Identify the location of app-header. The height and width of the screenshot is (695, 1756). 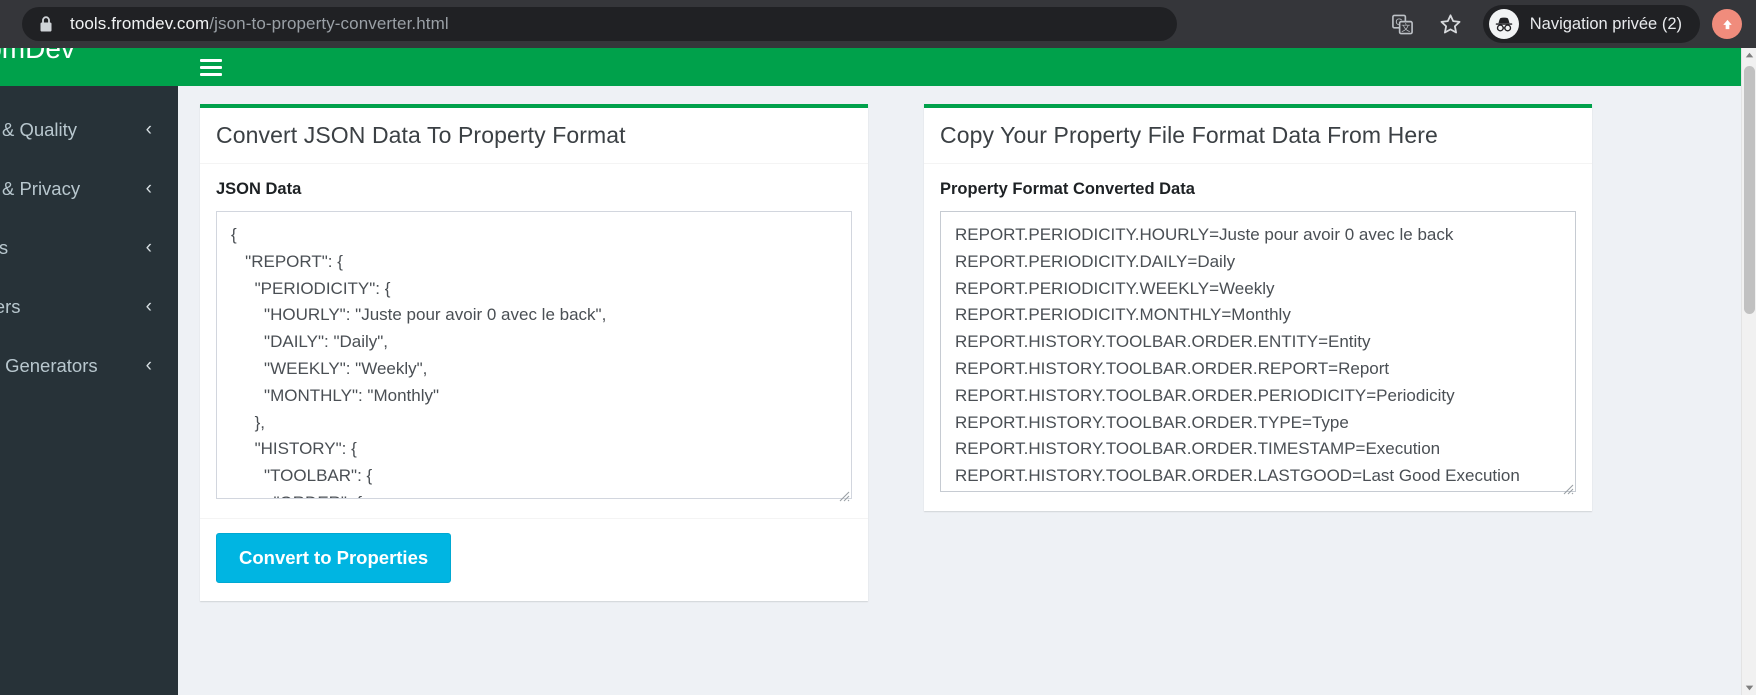
(967, 67).